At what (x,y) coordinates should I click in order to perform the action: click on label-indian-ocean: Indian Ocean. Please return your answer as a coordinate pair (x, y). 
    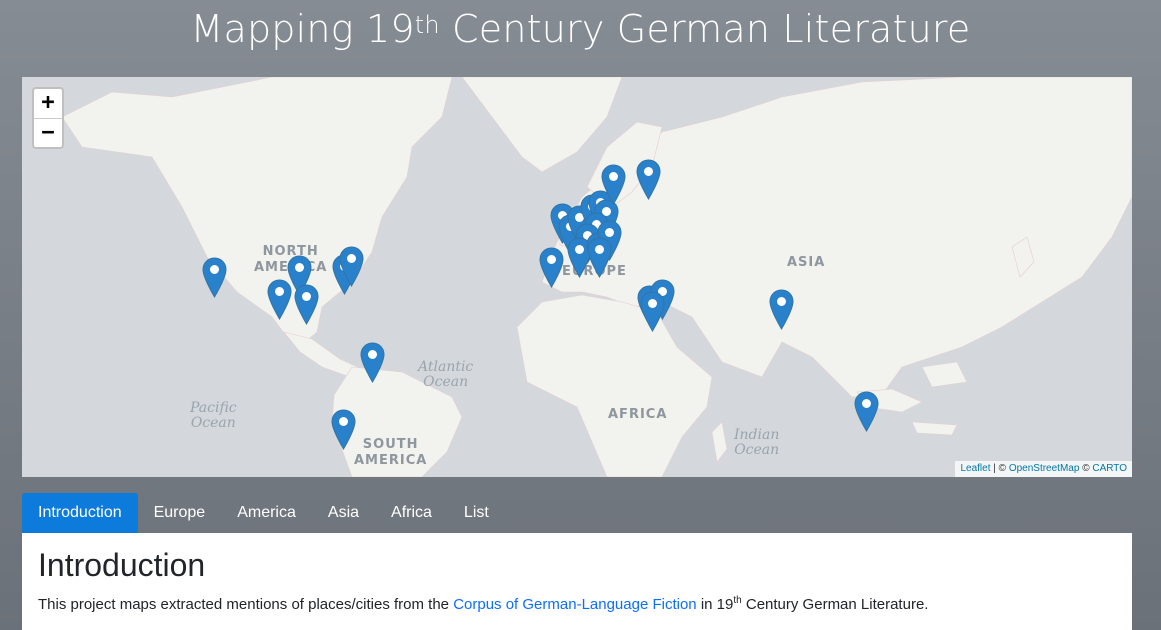
    Looking at the image, I should click on (757, 442).